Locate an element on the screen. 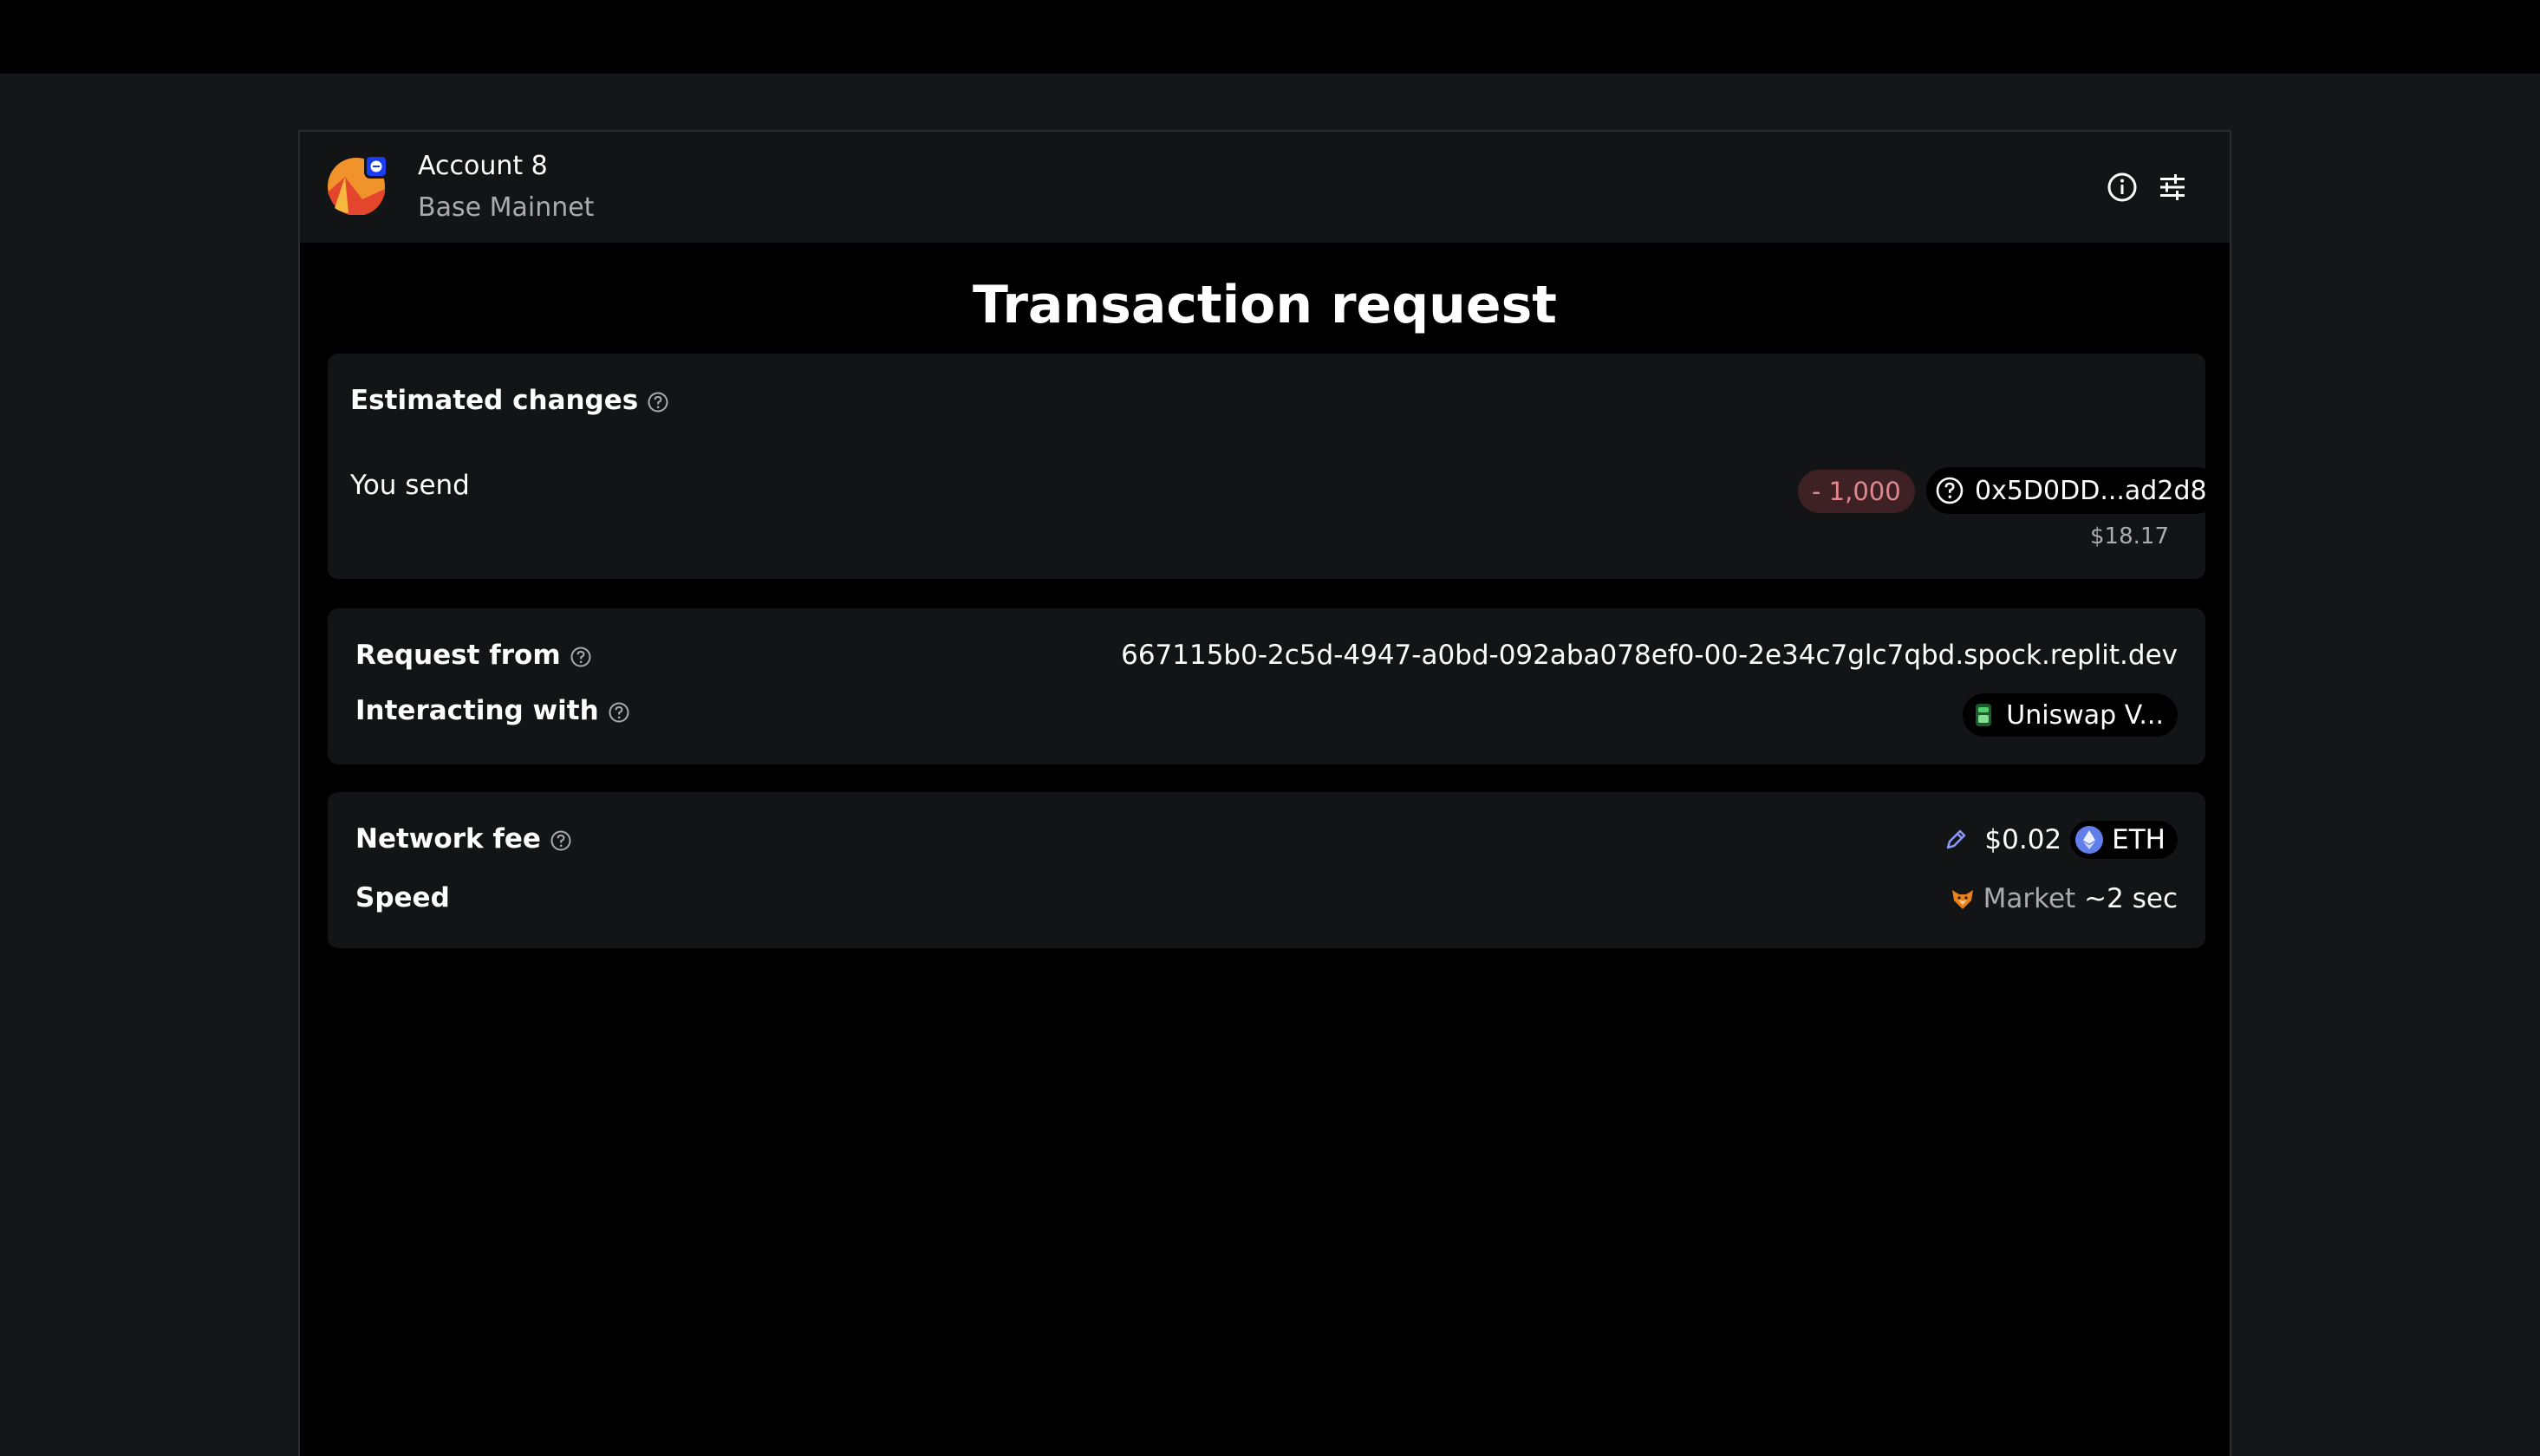  network-name: Base Mainnet is located at coordinates (506, 207).